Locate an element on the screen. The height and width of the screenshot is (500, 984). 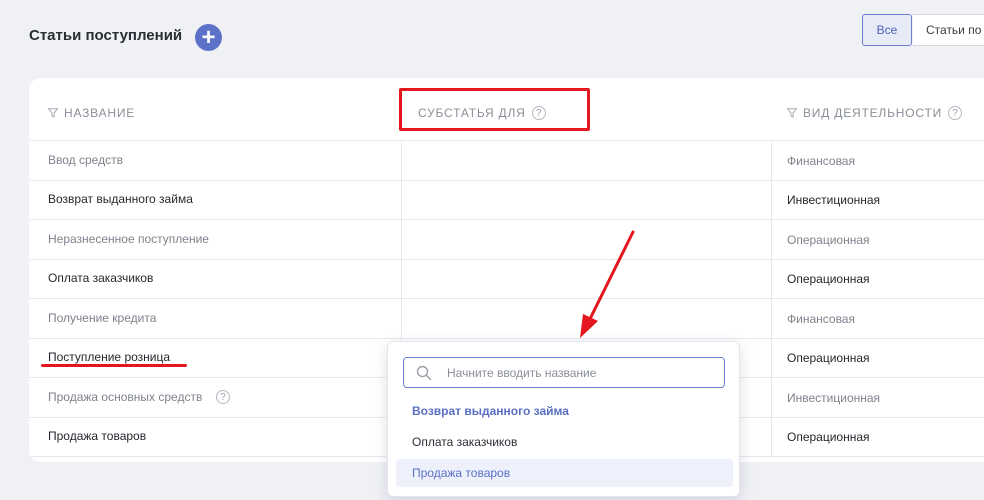
row-name: Оплата заказчиков is located at coordinates (101, 278).